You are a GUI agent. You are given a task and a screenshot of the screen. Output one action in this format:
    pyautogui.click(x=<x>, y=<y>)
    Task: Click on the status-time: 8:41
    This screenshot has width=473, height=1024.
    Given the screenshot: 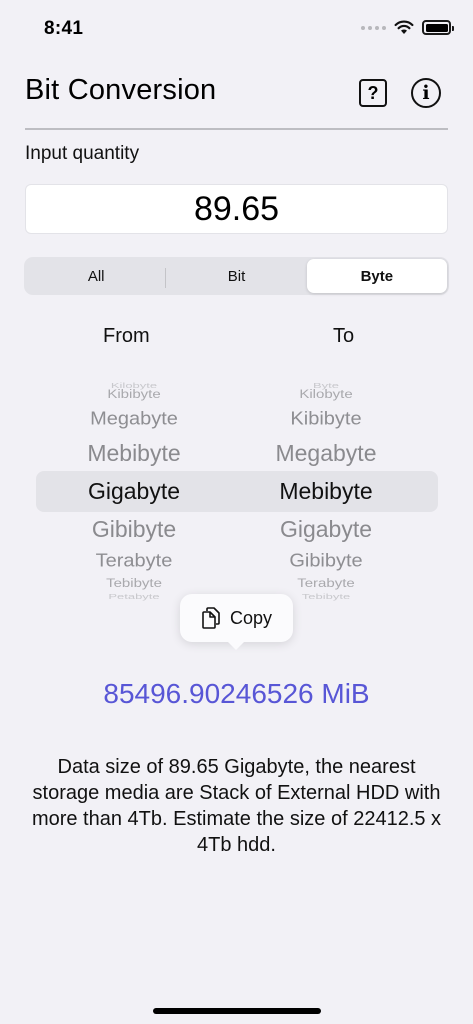 What is the action you would take?
    pyautogui.click(x=64, y=28)
    